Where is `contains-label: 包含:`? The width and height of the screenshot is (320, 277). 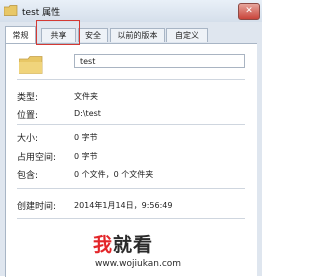
contains-label: 包含: is located at coordinates (28, 176).